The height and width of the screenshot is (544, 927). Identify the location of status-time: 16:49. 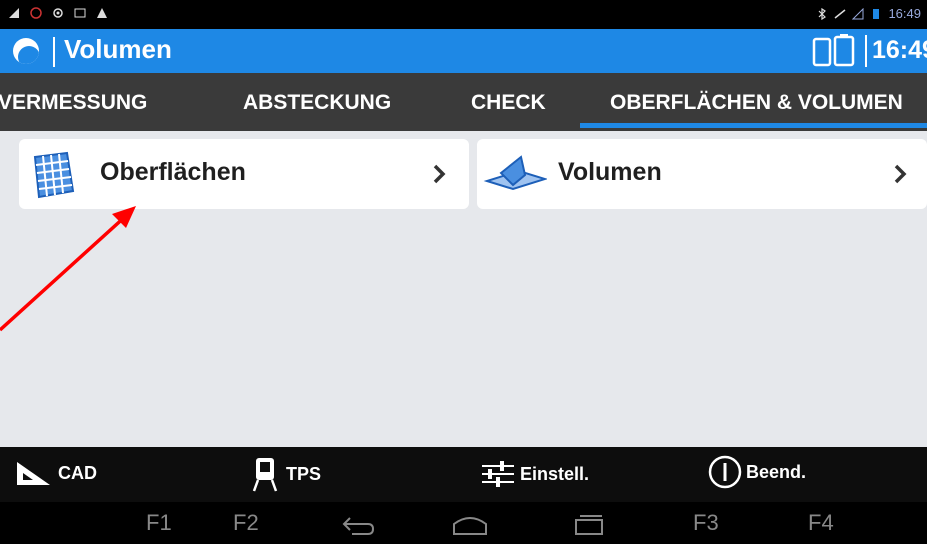
(904, 13).